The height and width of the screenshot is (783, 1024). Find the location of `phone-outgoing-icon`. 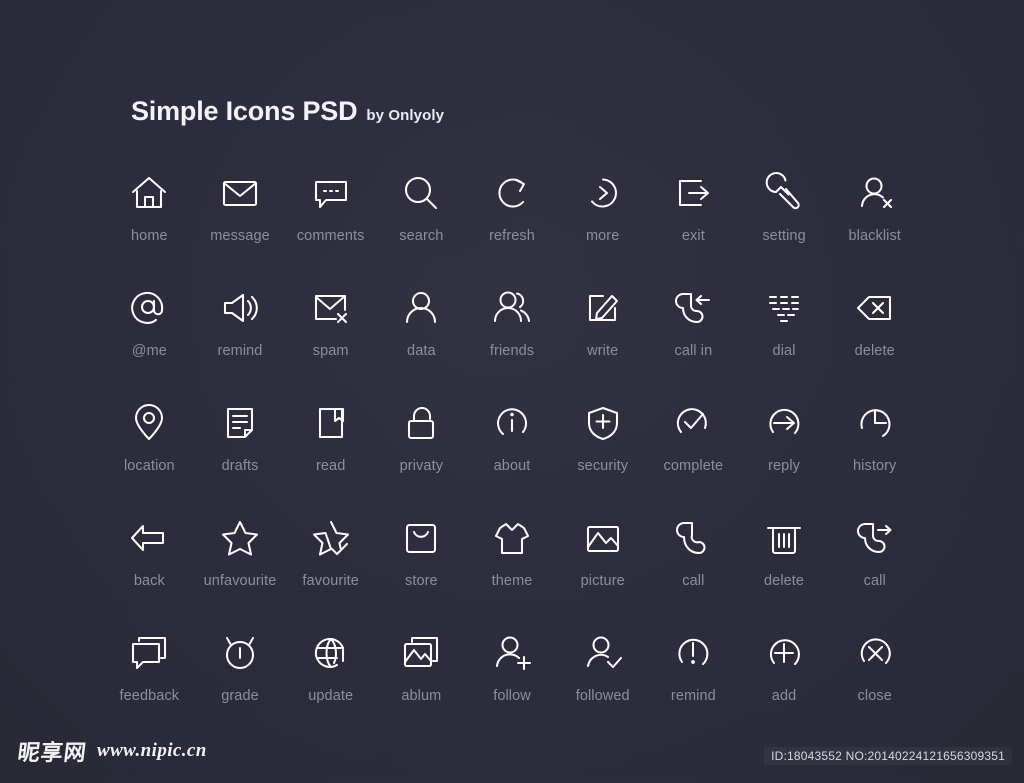

phone-outgoing-icon is located at coordinates (875, 538).